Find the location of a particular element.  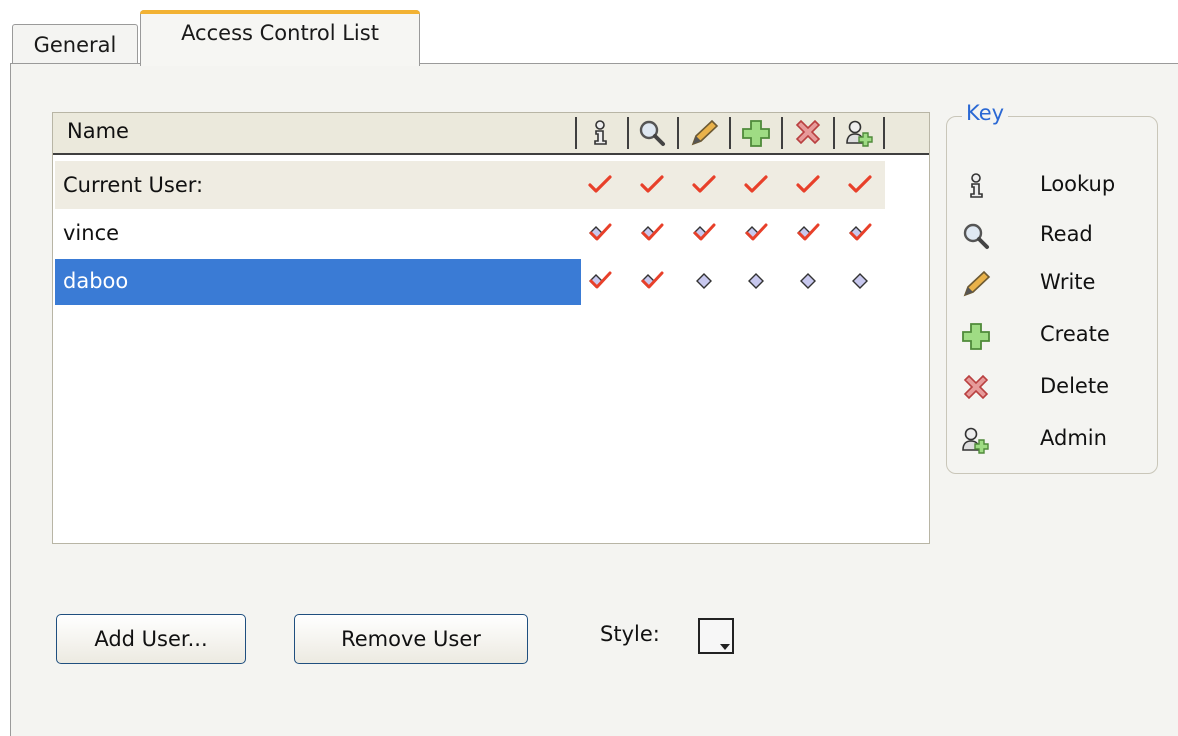

delete-permission-check-diamond is located at coordinates (808, 233).